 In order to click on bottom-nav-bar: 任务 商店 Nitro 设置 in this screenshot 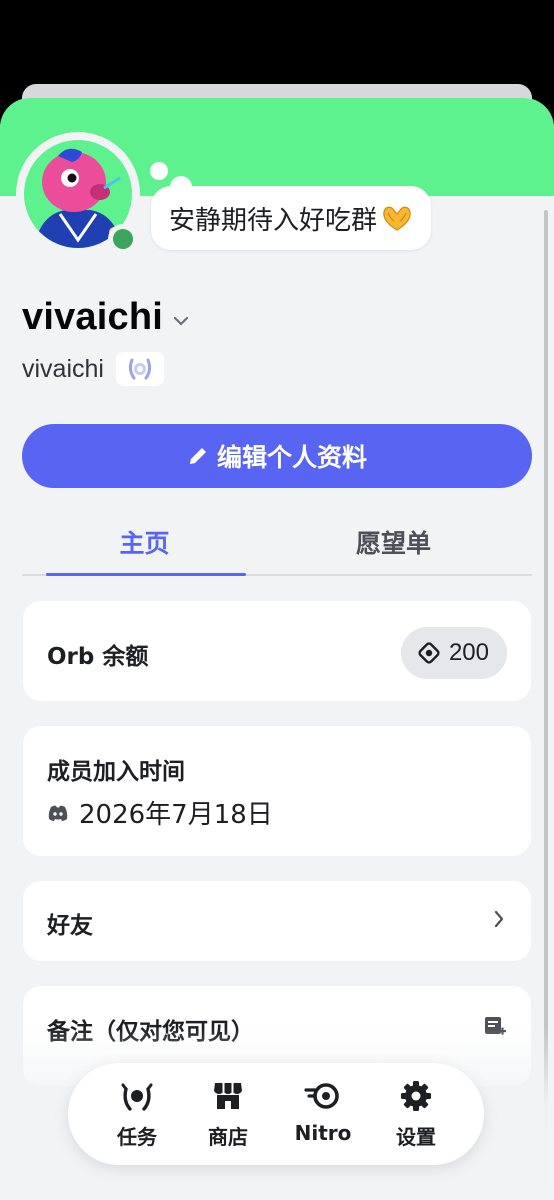, I will do `click(276, 1114)`.